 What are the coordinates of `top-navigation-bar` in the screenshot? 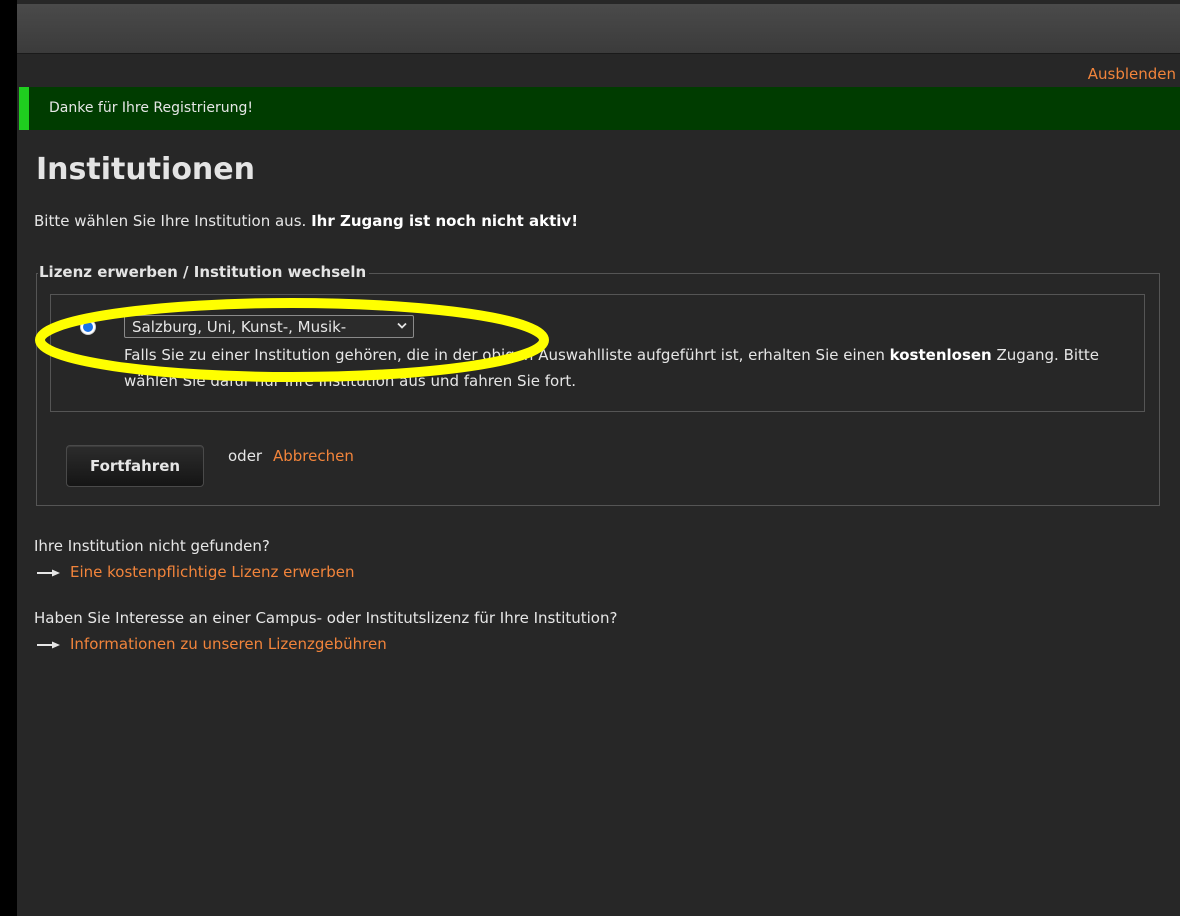 It's located at (598, 29).